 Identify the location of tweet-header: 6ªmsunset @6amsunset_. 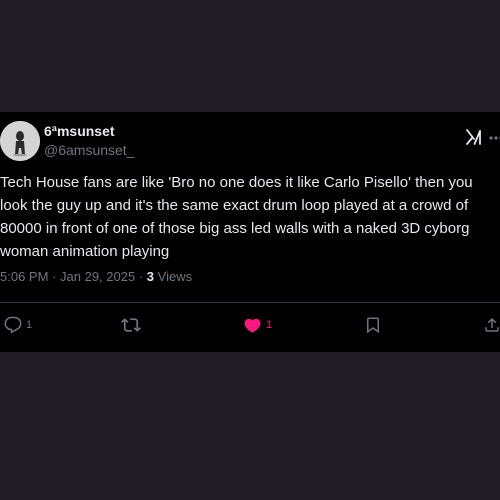
(250, 142).